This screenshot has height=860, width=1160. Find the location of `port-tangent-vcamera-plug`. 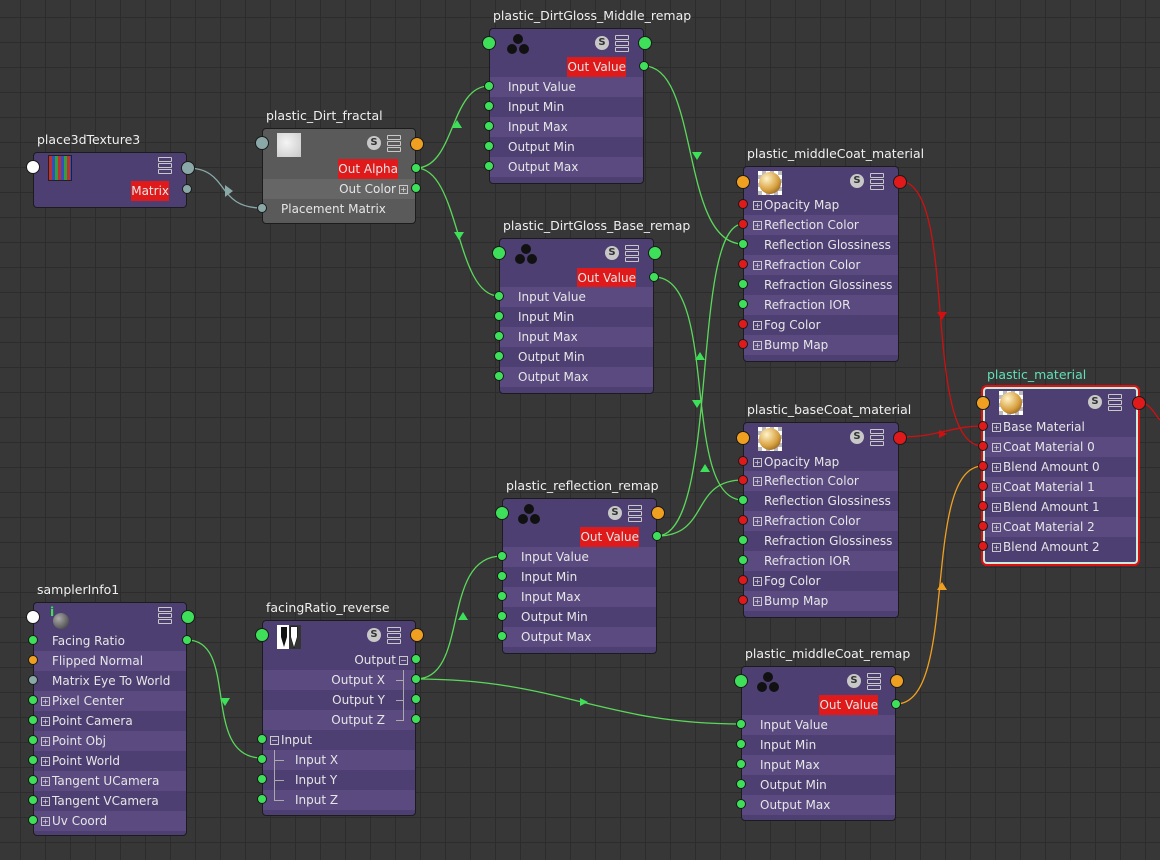

port-tangent-vcamera-plug is located at coordinates (33, 800).